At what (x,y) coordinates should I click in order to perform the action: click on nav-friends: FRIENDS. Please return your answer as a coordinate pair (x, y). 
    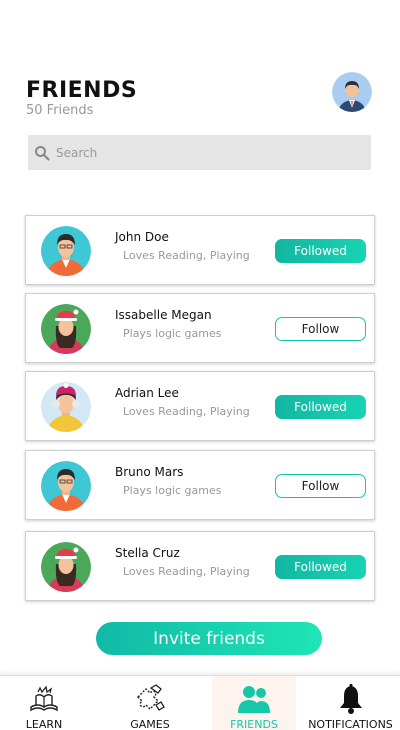
    Looking at the image, I should click on (254, 703).